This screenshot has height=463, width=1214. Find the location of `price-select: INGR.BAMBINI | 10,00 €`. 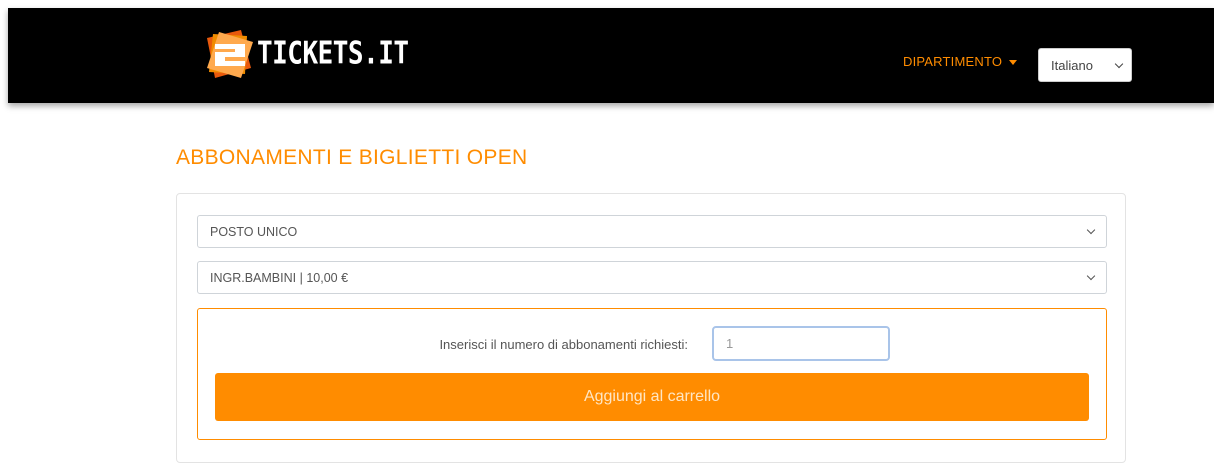

price-select: INGR.BAMBINI | 10,00 € is located at coordinates (652, 277).